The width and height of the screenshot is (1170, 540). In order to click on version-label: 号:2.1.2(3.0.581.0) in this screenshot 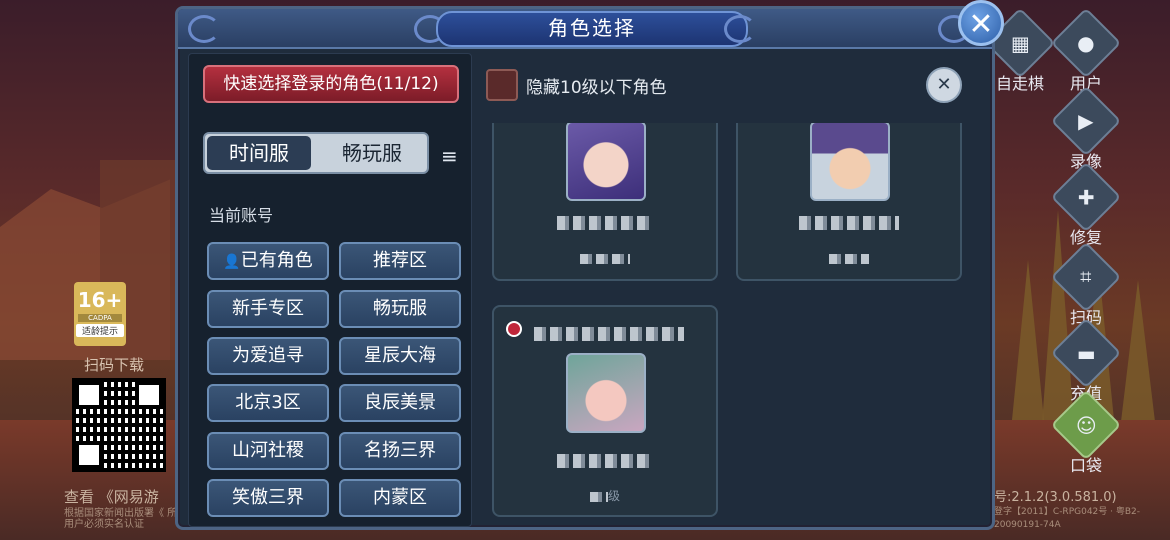, I will do `click(1055, 497)`.